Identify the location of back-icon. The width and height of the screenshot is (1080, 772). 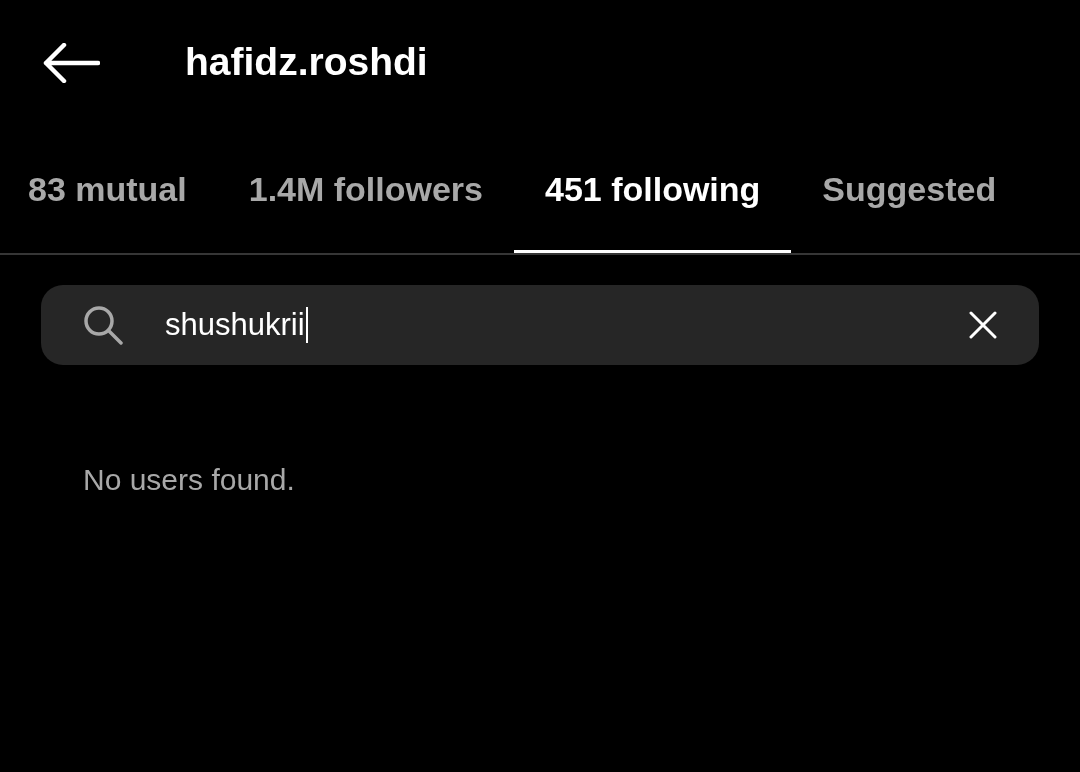
(71, 62).